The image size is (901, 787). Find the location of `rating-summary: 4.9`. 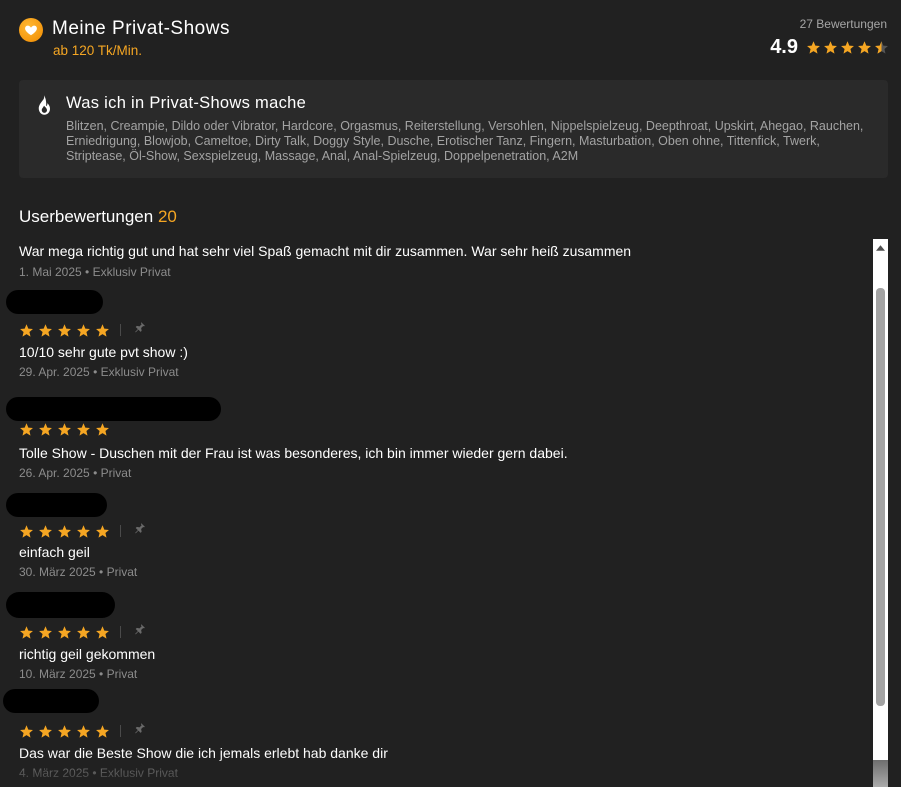

rating-summary: 4.9 is located at coordinates (829, 47).